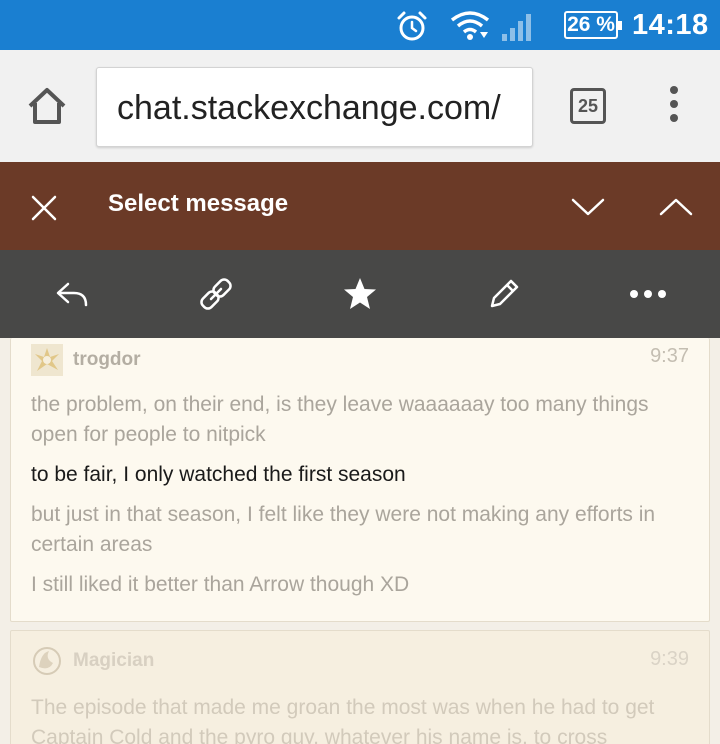  I want to click on message-action-toolbar, so click(360, 294).